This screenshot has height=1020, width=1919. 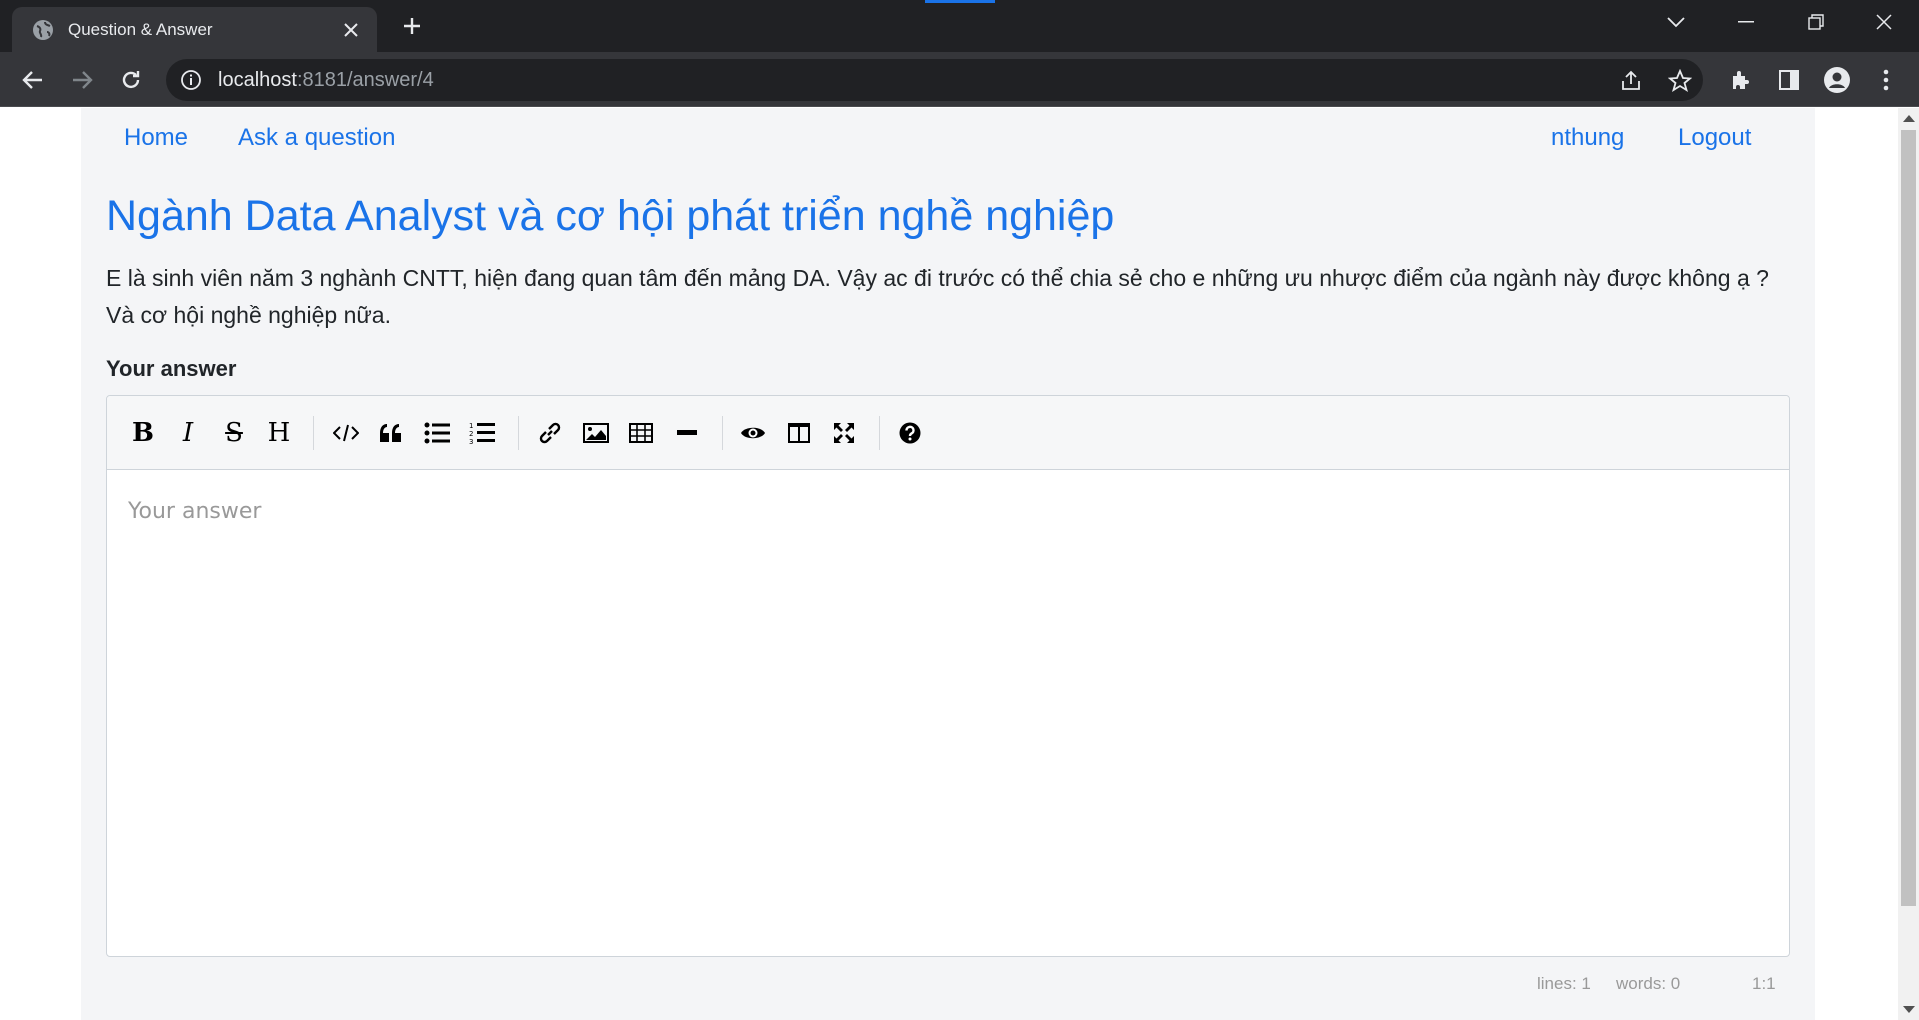 What do you see at coordinates (191, 80) in the screenshot?
I see `site-info-icon` at bounding box center [191, 80].